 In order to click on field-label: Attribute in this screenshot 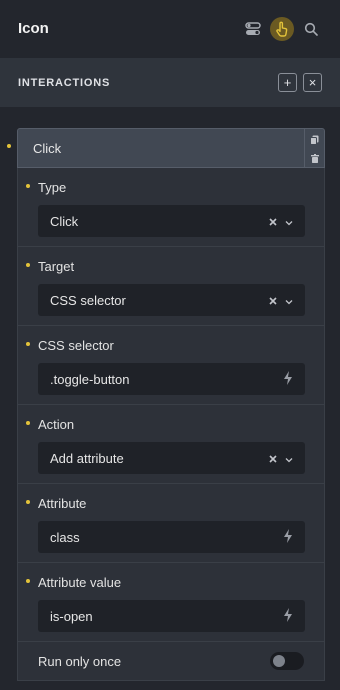, I will do `click(62, 503)`.